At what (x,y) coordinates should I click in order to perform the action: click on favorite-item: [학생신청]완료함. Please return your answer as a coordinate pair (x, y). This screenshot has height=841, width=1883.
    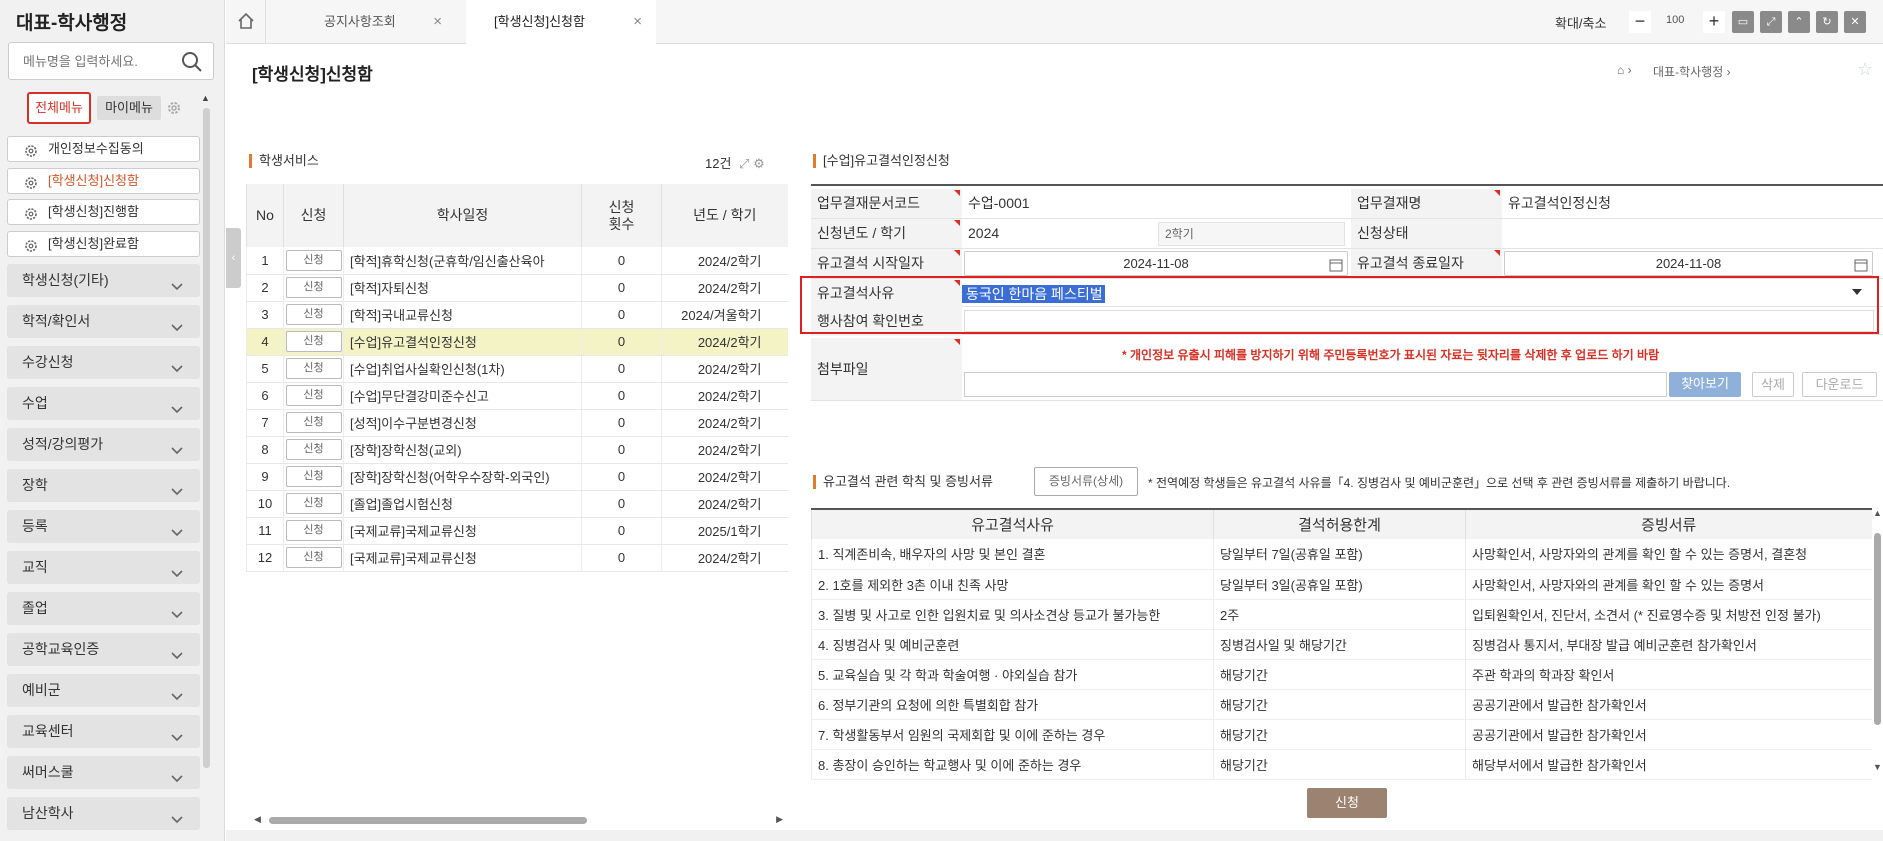
    Looking at the image, I should click on (103, 244).